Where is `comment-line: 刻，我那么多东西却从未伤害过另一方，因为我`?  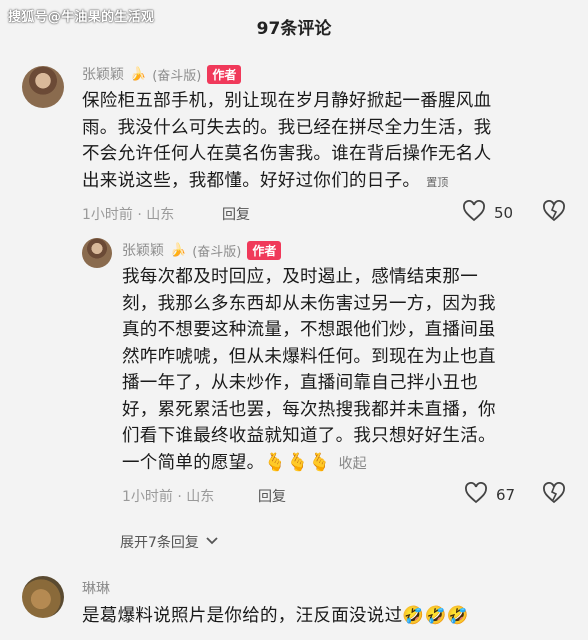
comment-line: 刻，我那么多东西却从未伤害过另一方，因为我 is located at coordinates (309, 303).